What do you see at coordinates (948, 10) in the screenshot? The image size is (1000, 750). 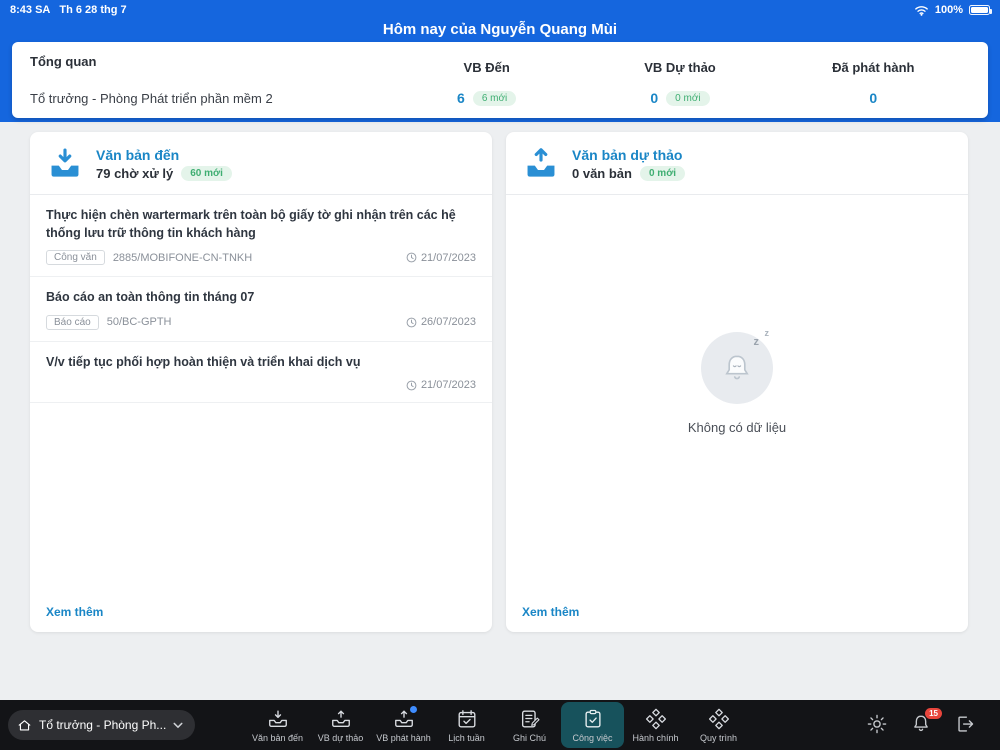 I see `battery-percent: 100%` at bounding box center [948, 10].